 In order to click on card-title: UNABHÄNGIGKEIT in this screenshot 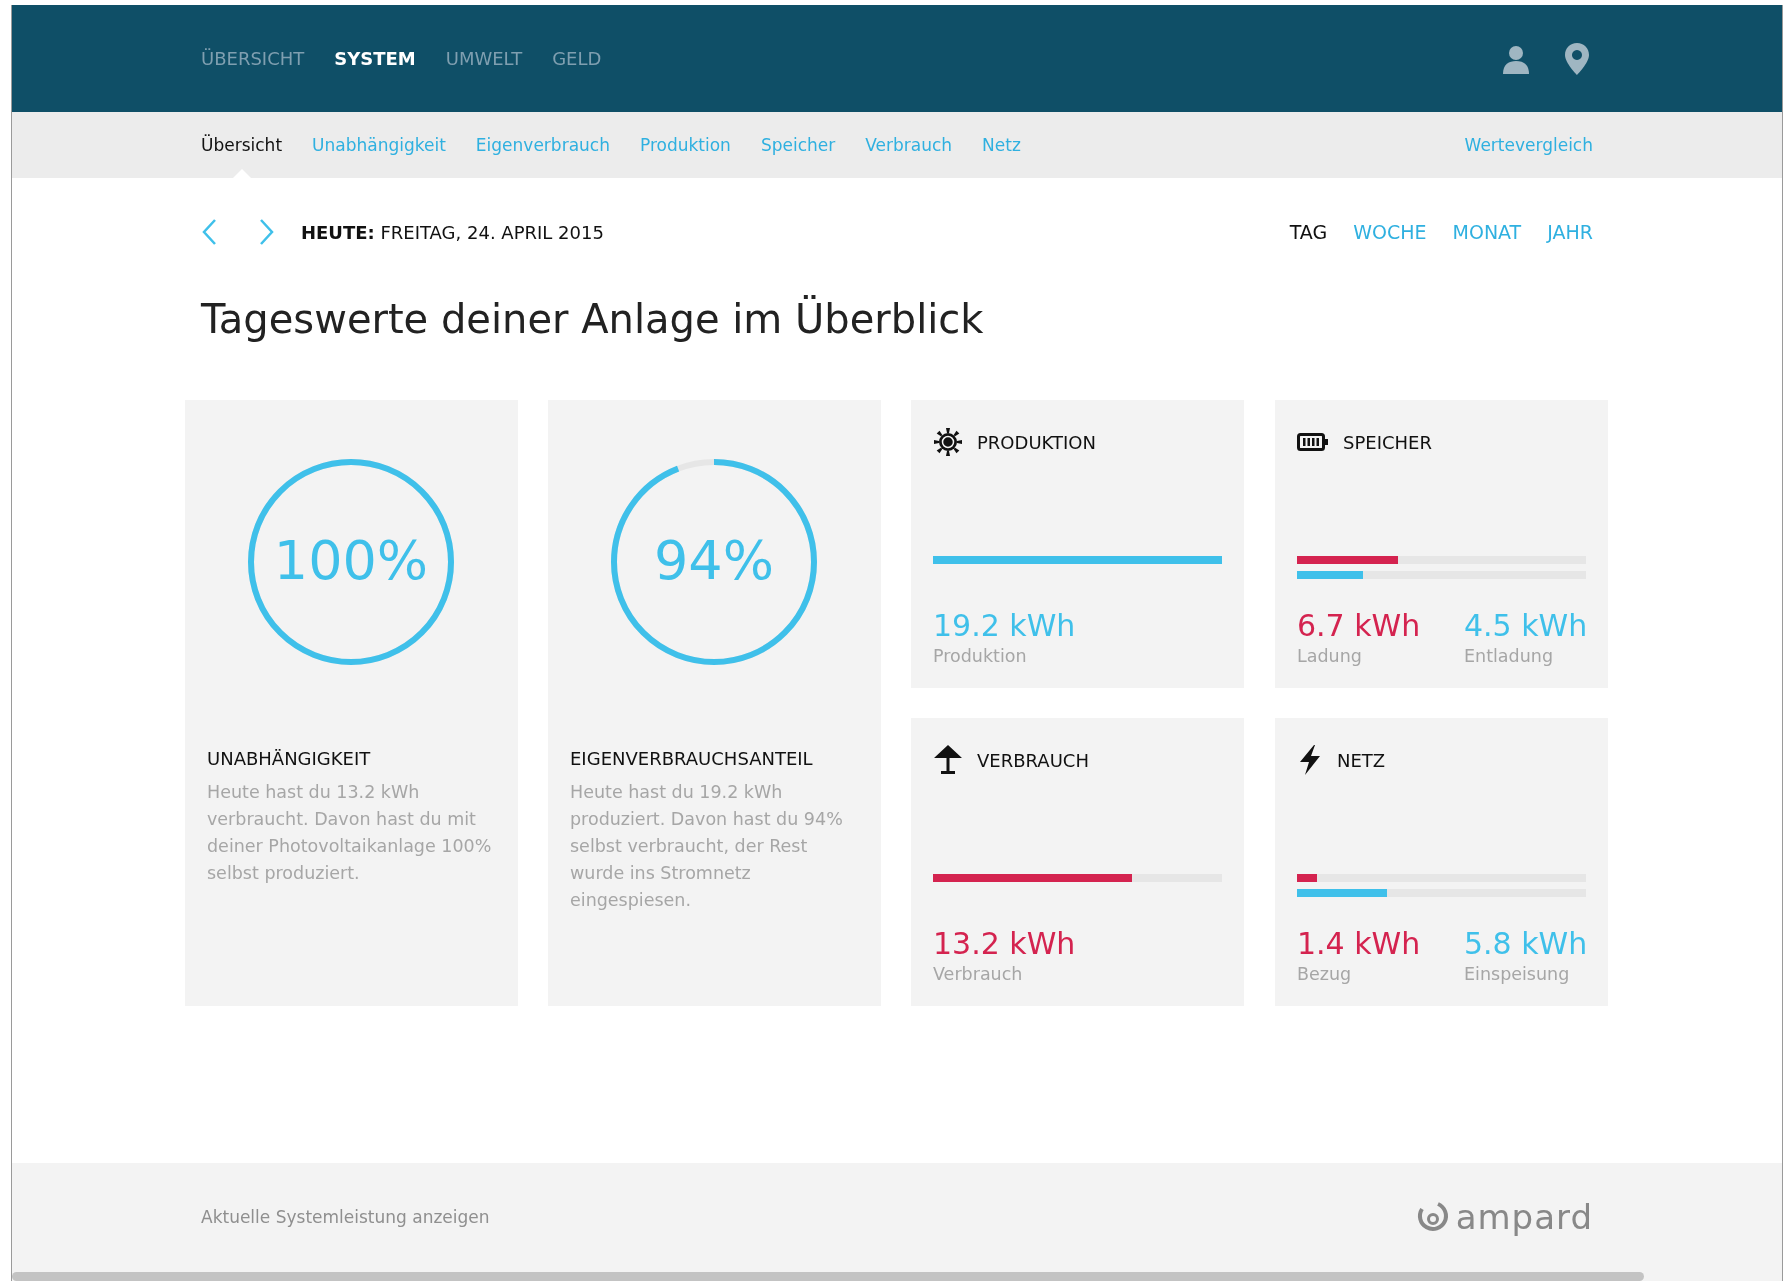, I will do `click(289, 758)`.